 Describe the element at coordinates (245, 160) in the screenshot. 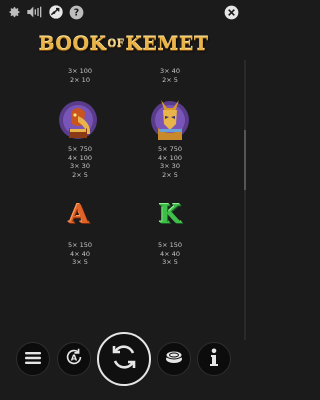

I see `scrollbar-thumb` at that location.